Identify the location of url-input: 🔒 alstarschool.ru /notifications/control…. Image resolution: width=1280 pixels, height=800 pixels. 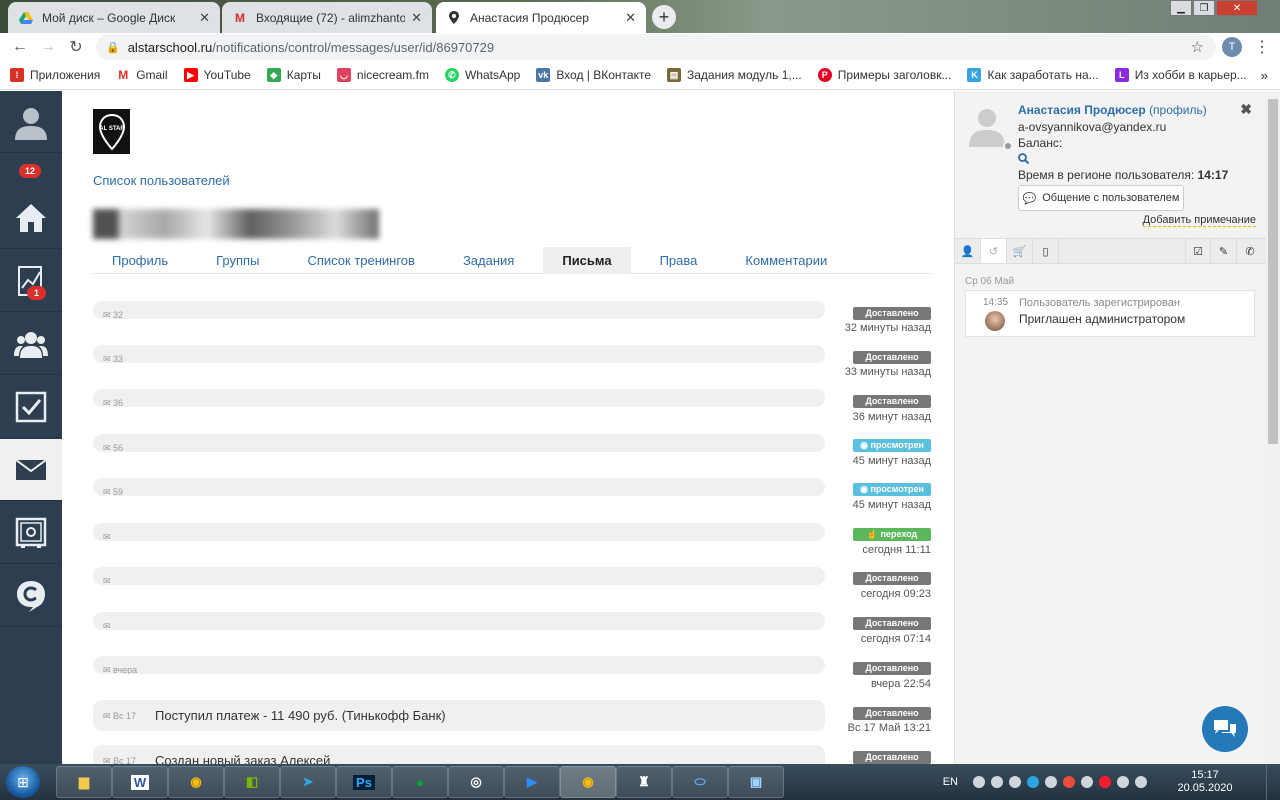
(656, 47).